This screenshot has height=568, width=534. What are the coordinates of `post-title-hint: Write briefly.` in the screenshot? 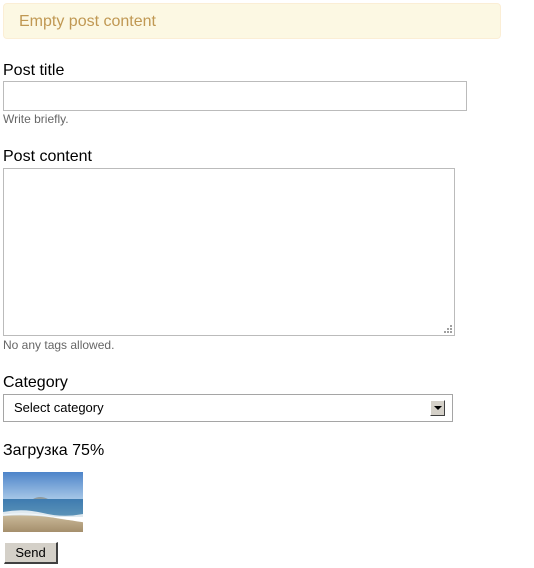 It's located at (36, 119).